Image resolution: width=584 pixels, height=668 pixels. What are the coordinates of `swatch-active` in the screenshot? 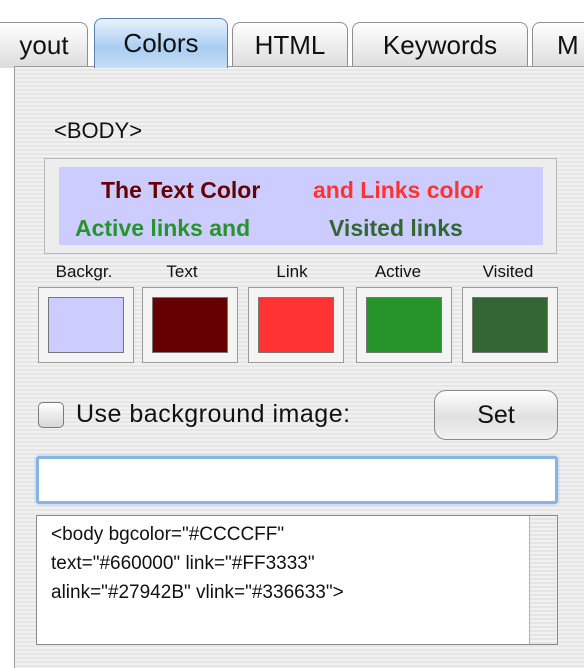 It's located at (404, 325).